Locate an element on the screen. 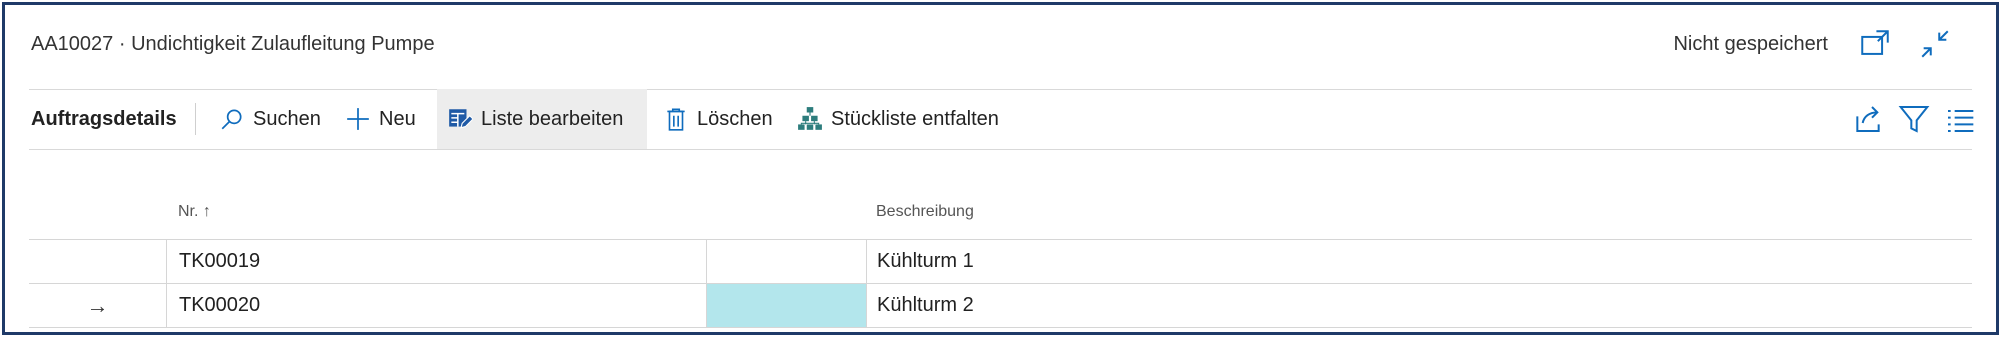  cell-empty is located at coordinates (786, 261).